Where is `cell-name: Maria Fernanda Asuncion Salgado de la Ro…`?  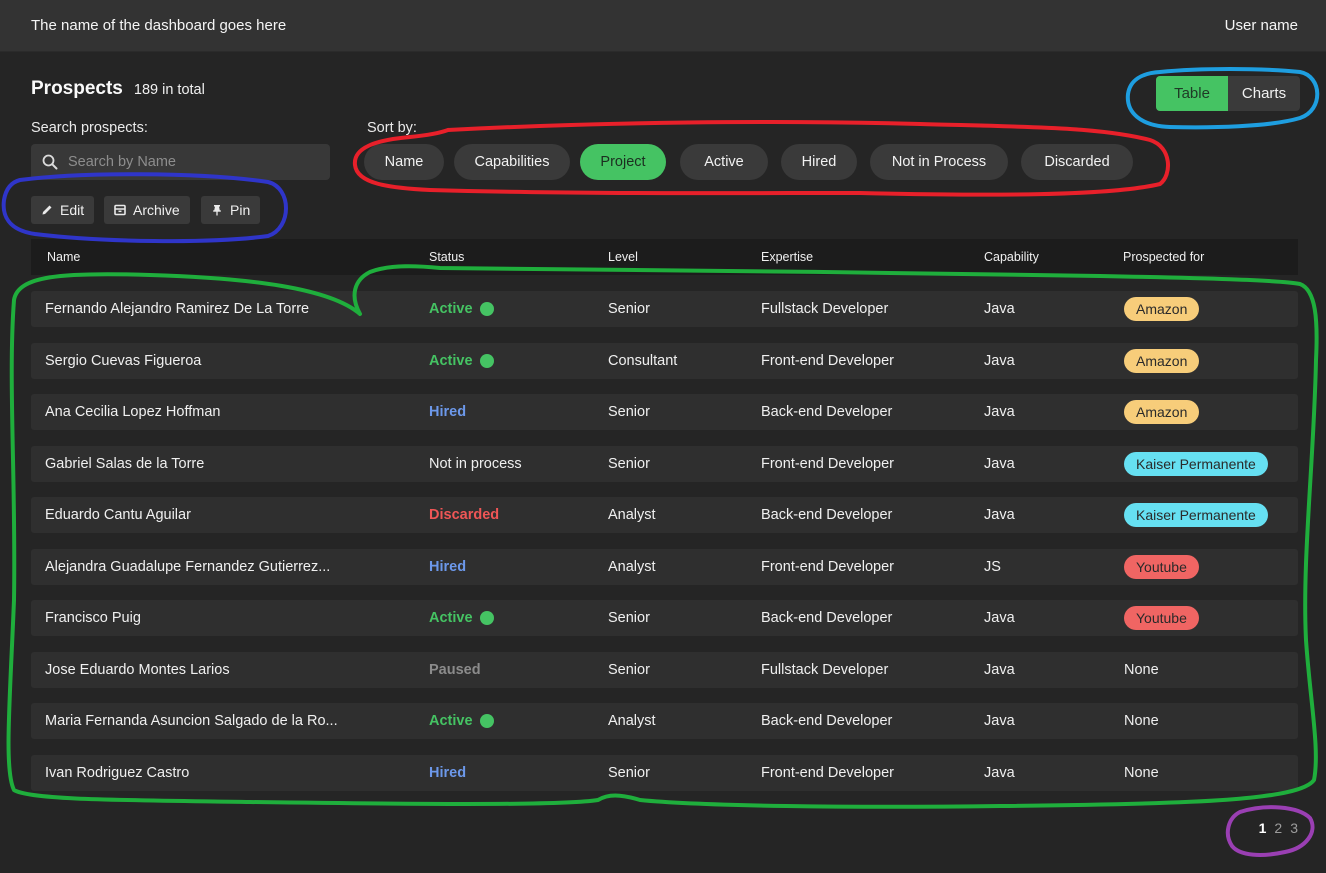
cell-name: Maria Fernanda Asuncion Salgado de la Ro… is located at coordinates (191, 721).